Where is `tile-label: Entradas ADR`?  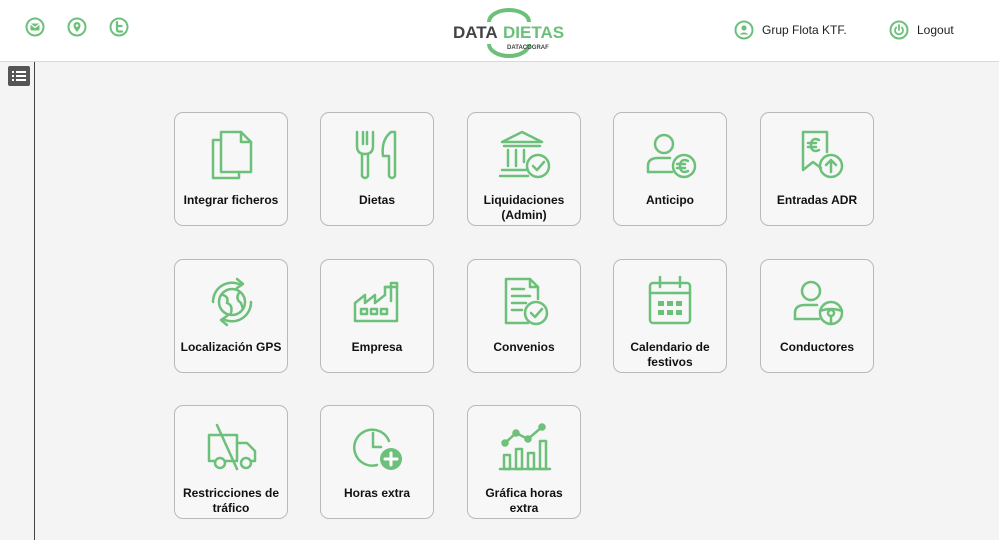 tile-label: Entradas ADR is located at coordinates (817, 200).